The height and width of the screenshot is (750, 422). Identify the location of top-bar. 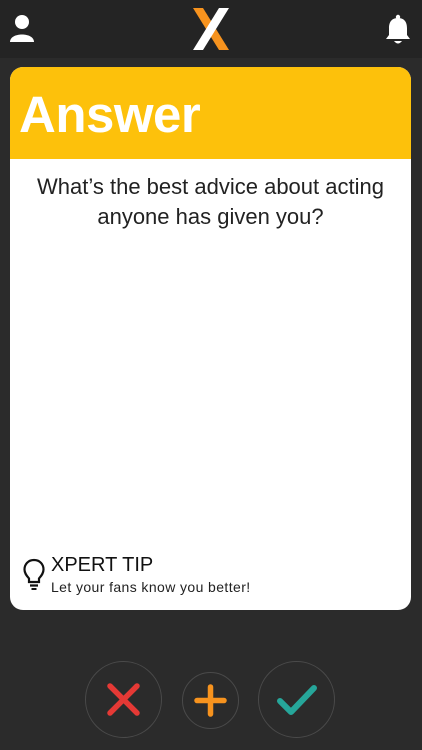
(211, 29).